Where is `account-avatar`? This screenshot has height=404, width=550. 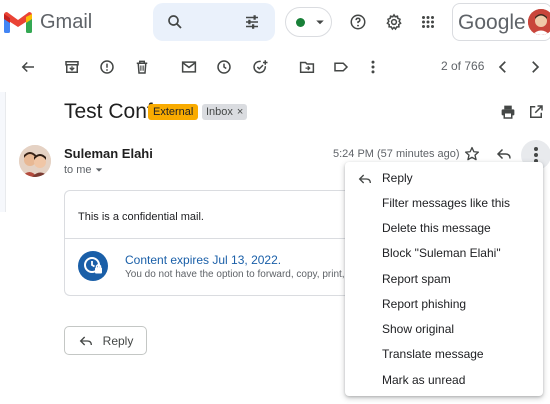 account-avatar is located at coordinates (539, 22).